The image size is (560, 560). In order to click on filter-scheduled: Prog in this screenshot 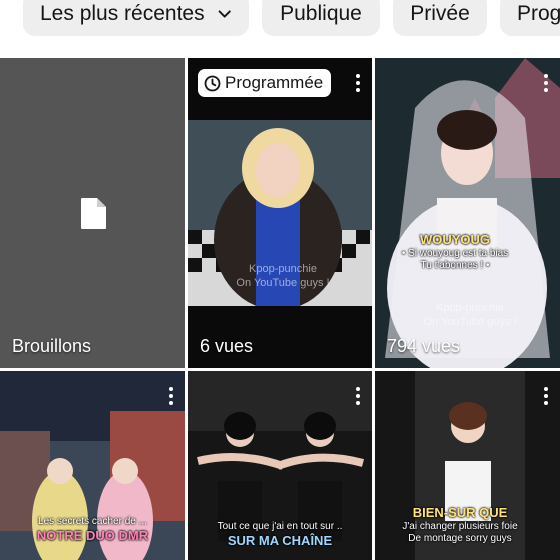, I will do `click(530, 18)`.